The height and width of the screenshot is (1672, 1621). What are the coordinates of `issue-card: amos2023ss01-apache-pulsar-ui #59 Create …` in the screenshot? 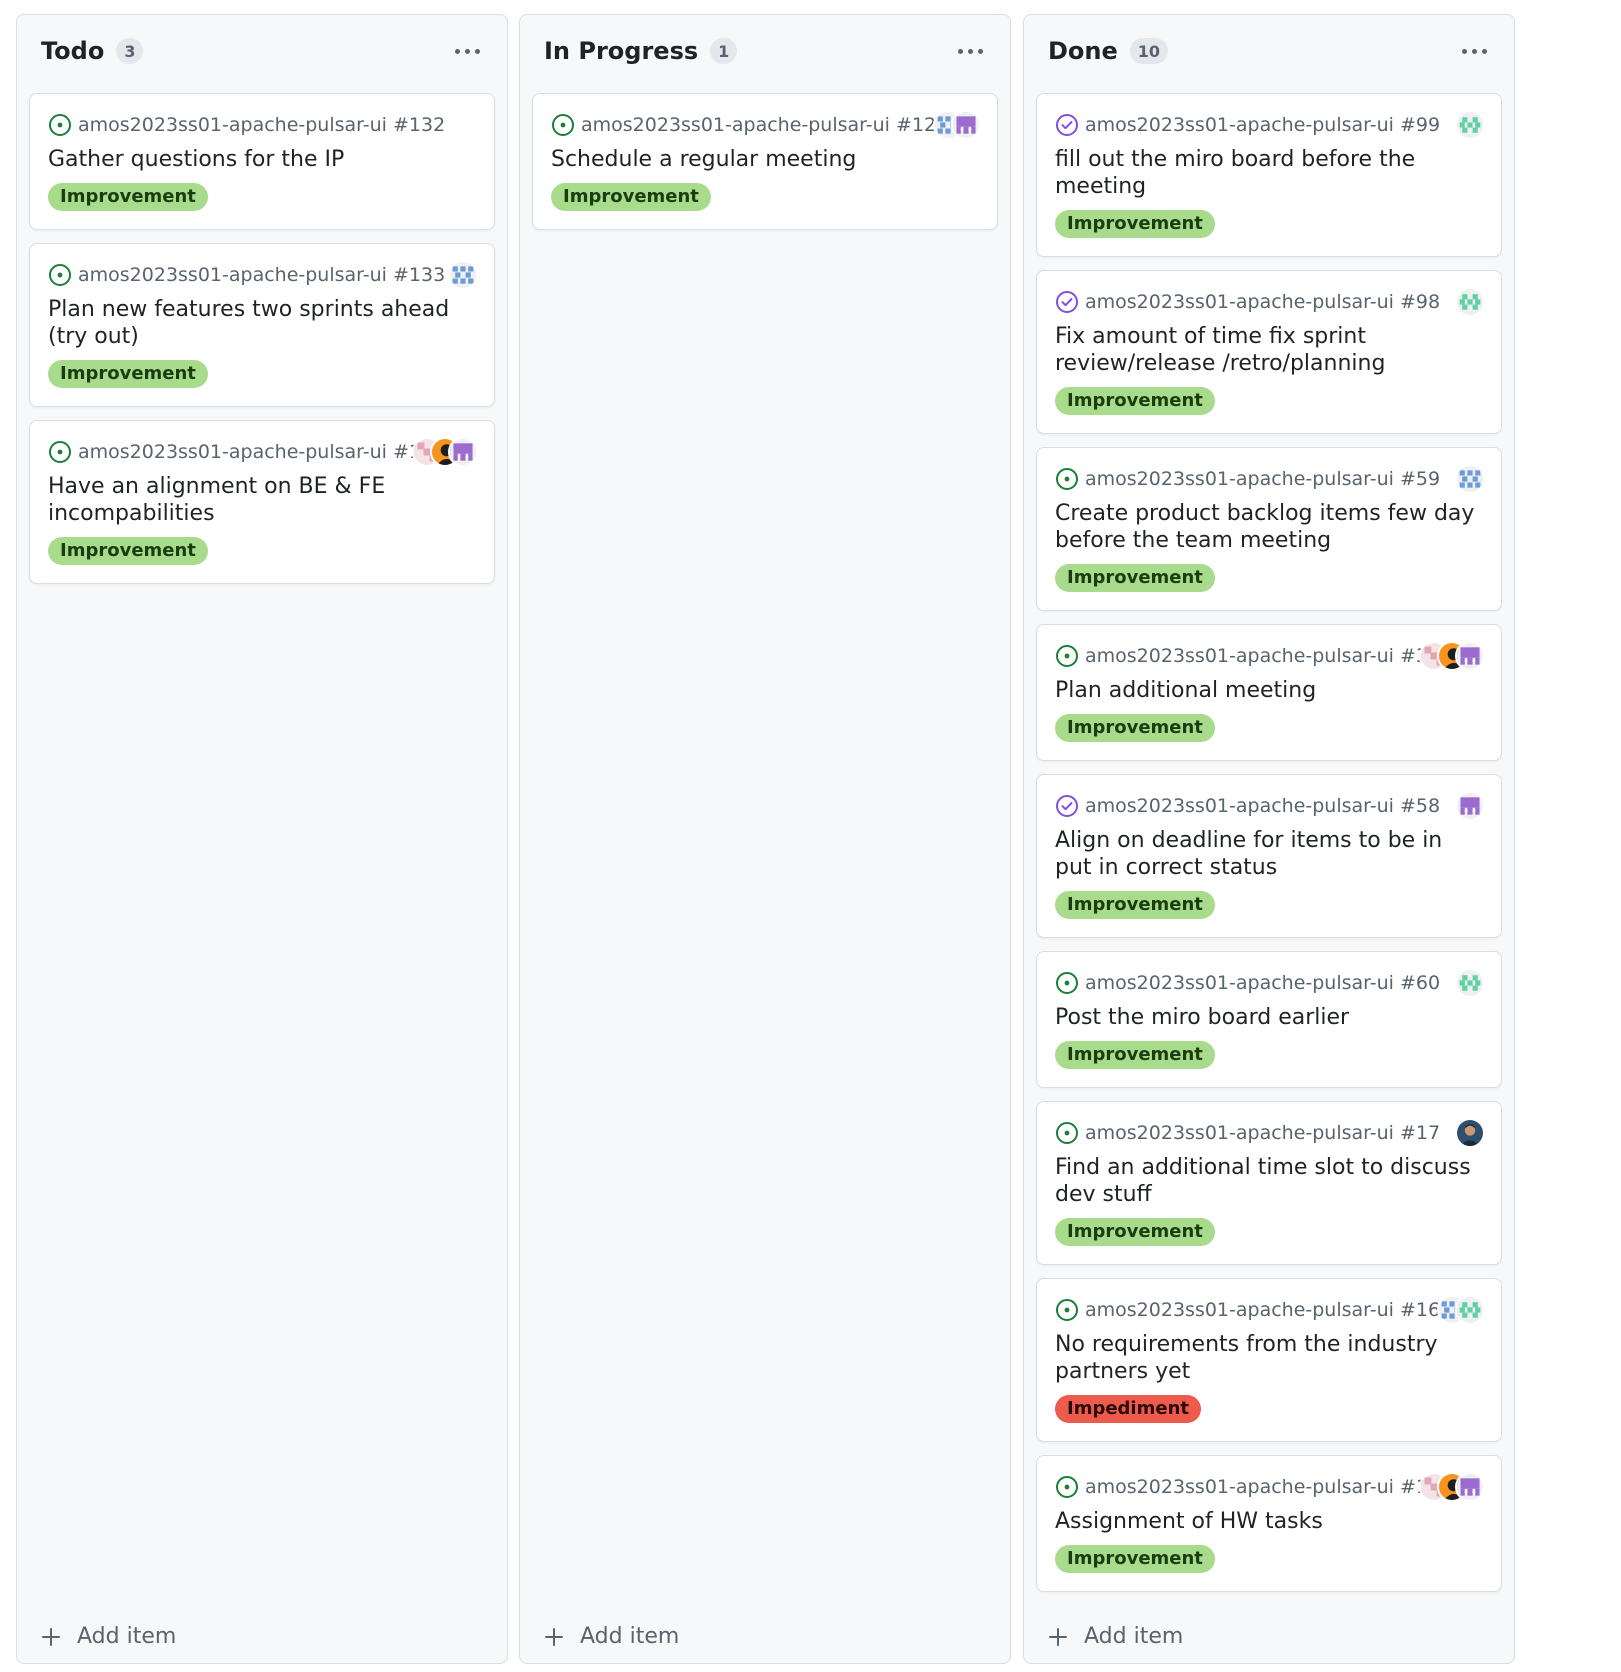 It's located at (1269, 529).